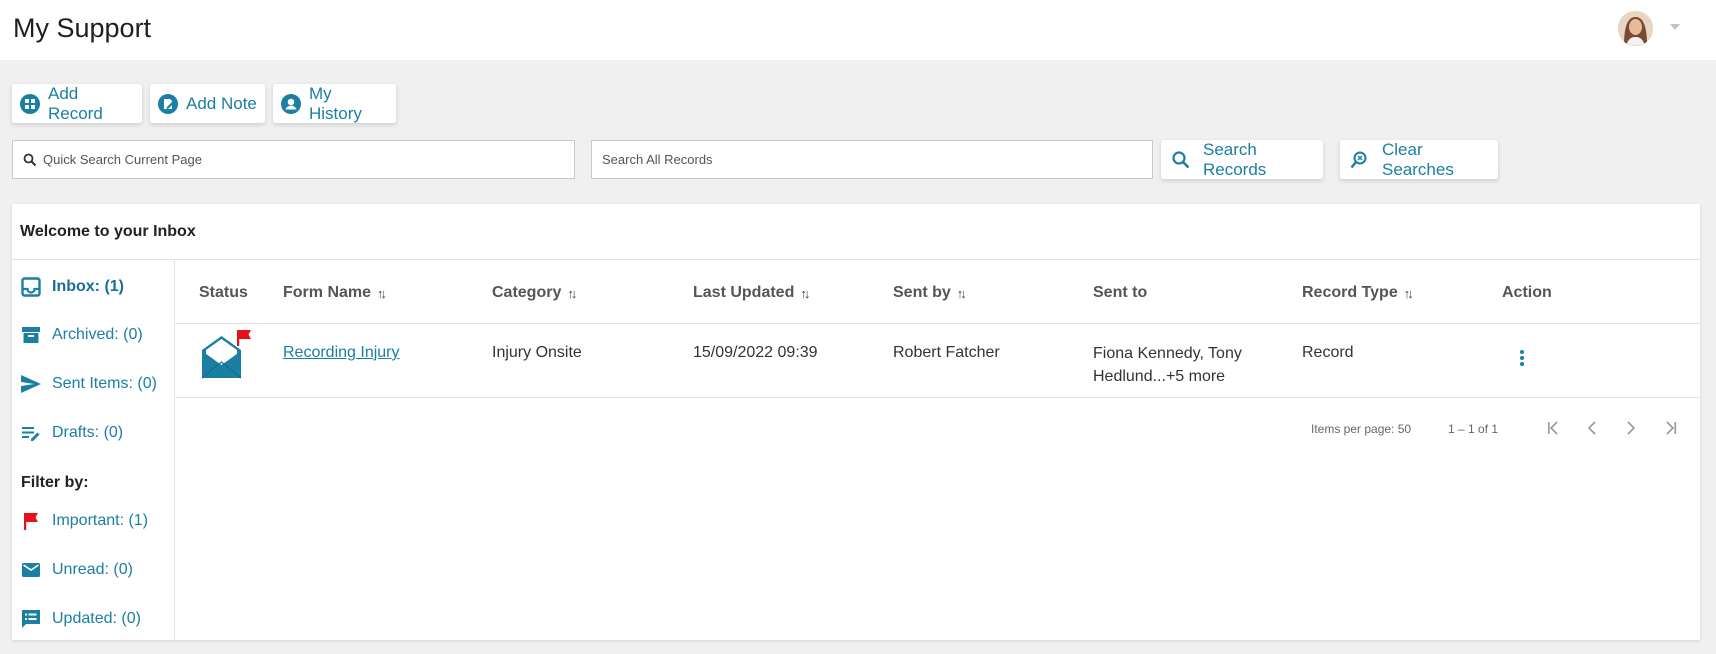  I want to click on add-note-label: Add Note, so click(221, 103).